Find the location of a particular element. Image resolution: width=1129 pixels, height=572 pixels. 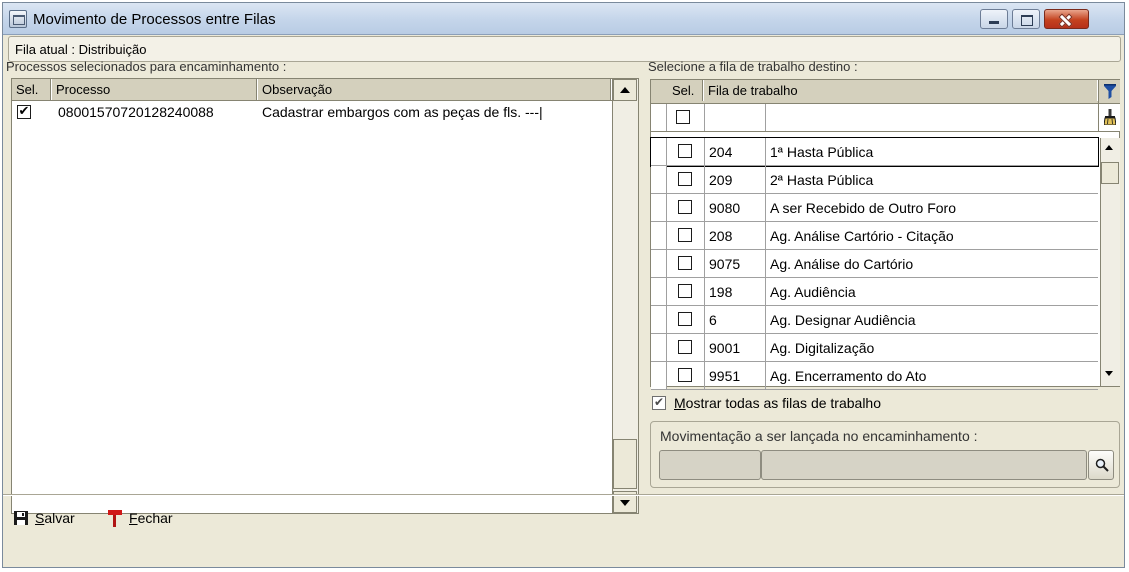

current-queue-label: Fila atual : Distribuição is located at coordinates (81, 49).